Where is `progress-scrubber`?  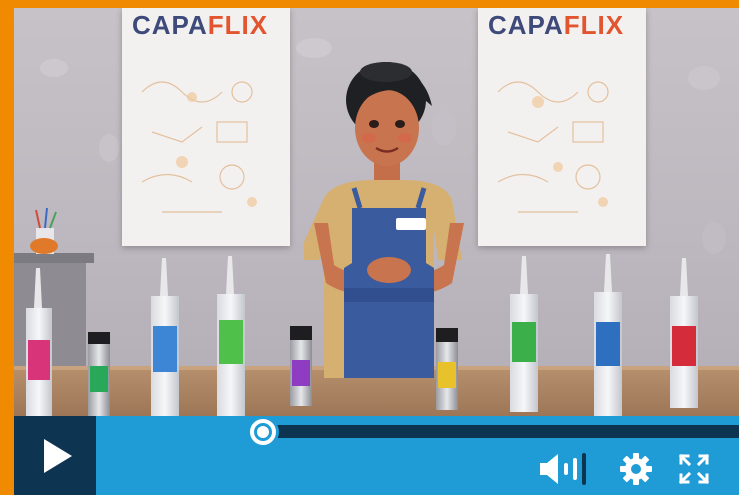
progress-scrubber is located at coordinates (263, 432).